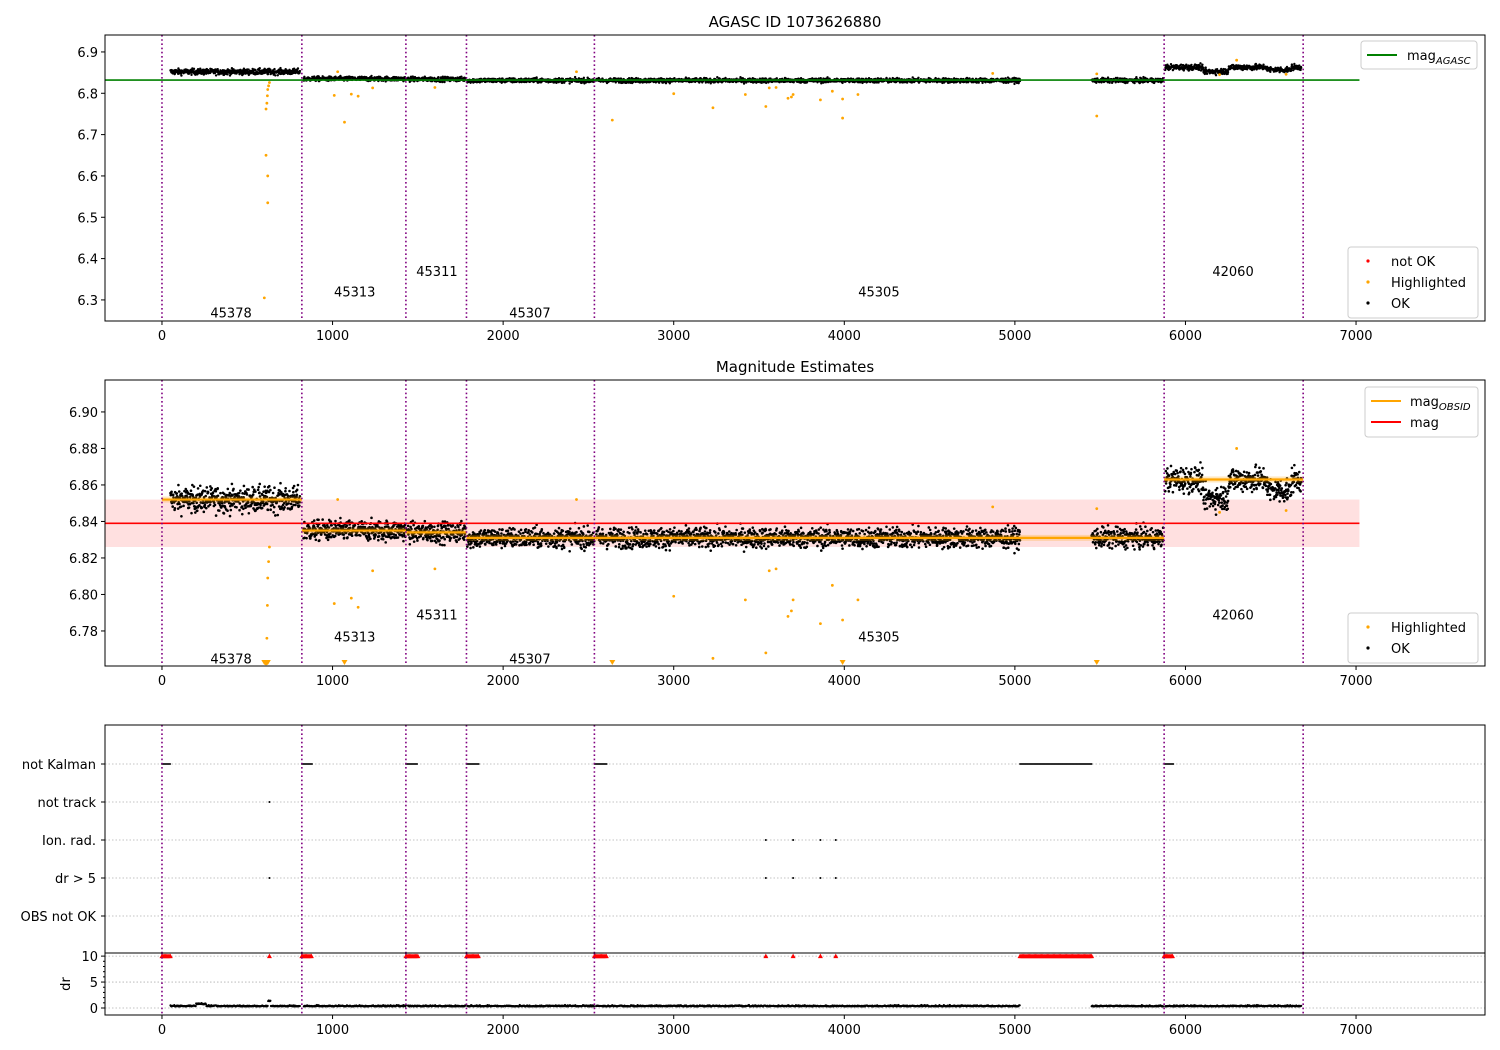 This screenshot has width=1500, height=1050. I want to click on y-tick-label: 6.9, so click(87, 53).